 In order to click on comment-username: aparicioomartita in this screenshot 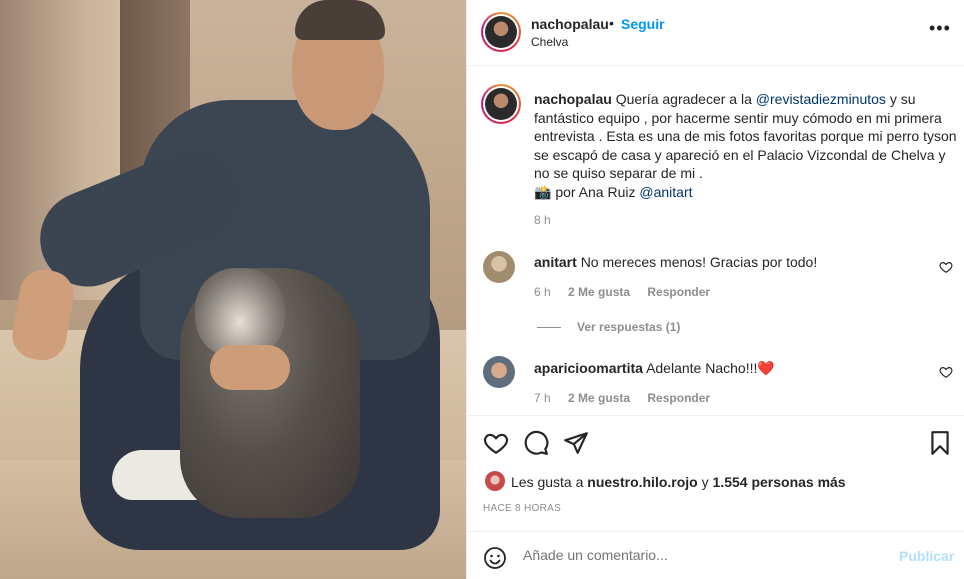, I will do `click(588, 368)`.